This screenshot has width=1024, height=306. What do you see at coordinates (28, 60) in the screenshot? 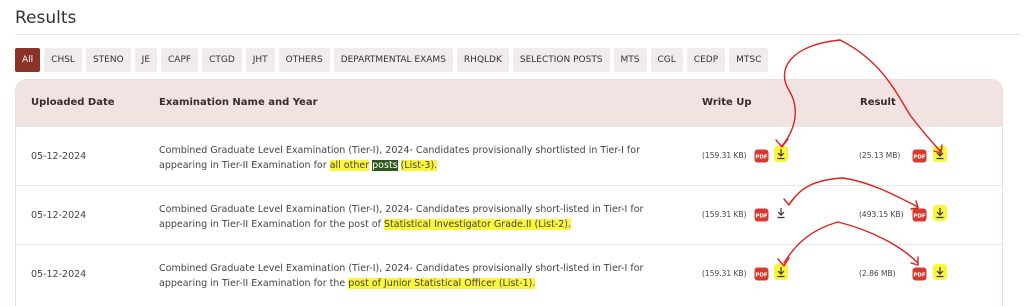
I see `filter-all: All` at bounding box center [28, 60].